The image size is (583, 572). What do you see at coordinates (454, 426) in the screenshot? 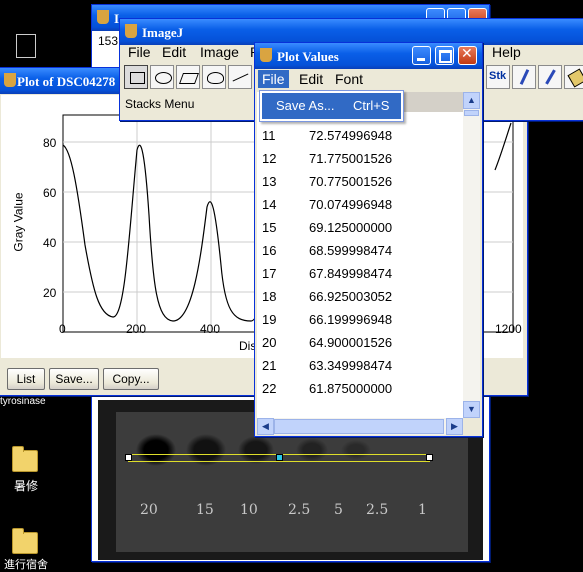
I see `scroll-right-button: ▶` at bounding box center [454, 426].